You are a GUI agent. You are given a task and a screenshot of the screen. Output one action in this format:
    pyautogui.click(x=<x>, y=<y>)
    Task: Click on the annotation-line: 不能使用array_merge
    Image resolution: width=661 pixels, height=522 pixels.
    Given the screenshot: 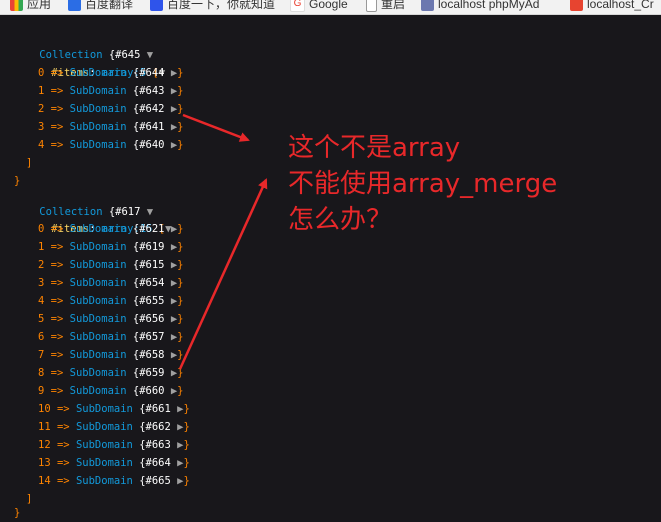 What is the action you would take?
    pyautogui.click(x=423, y=184)
    